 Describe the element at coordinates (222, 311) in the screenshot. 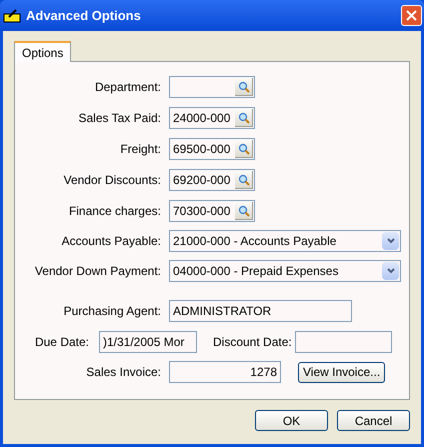

I see `field-value: ADMINISTRATOR` at that location.